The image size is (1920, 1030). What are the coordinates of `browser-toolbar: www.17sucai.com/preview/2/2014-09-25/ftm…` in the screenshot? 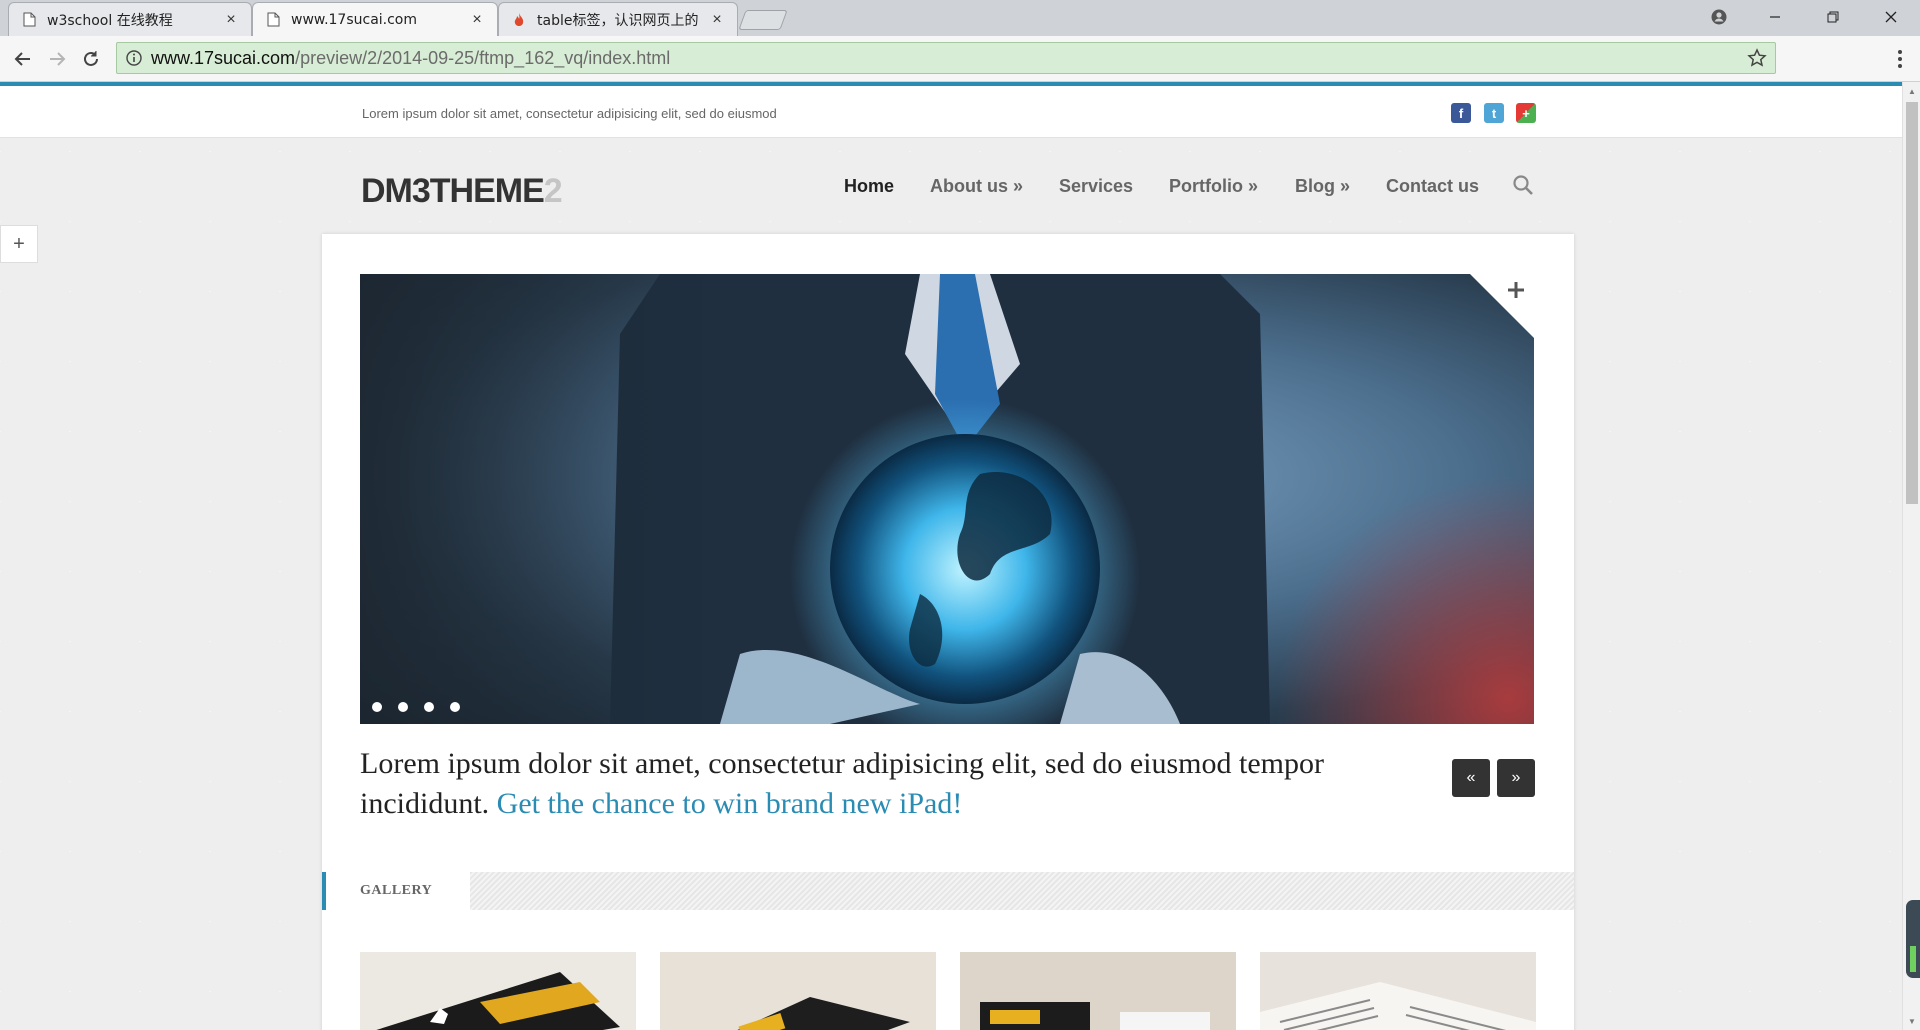 It's located at (960, 59).